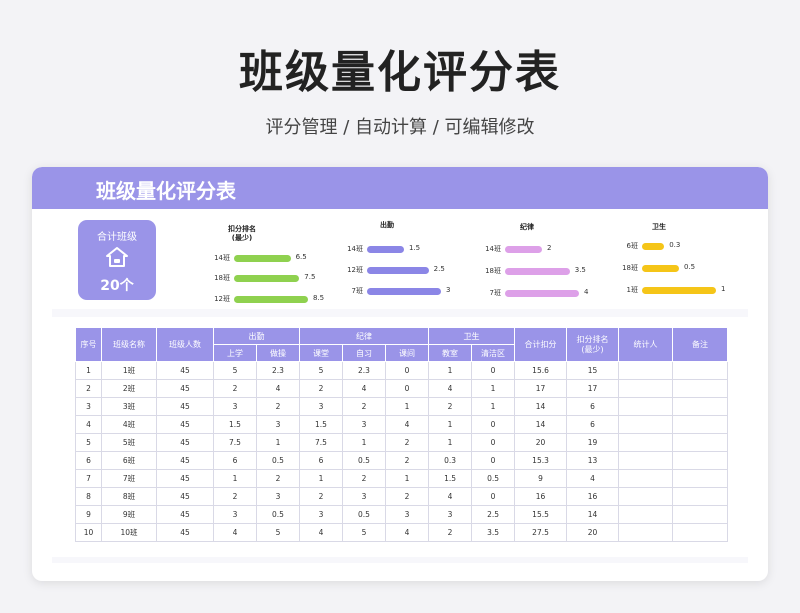  Describe the element at coordinates (129, 478) in the screenshot. I see `table-cell: 7班` at that location.